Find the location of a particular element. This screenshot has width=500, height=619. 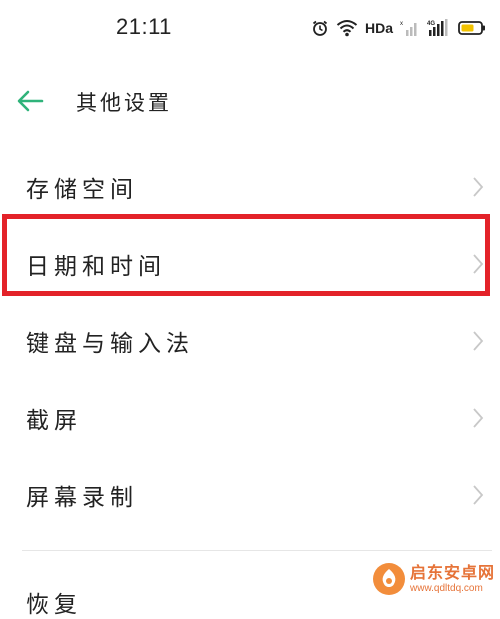

network-type-label: HDa is located at coordinates (378, 28).